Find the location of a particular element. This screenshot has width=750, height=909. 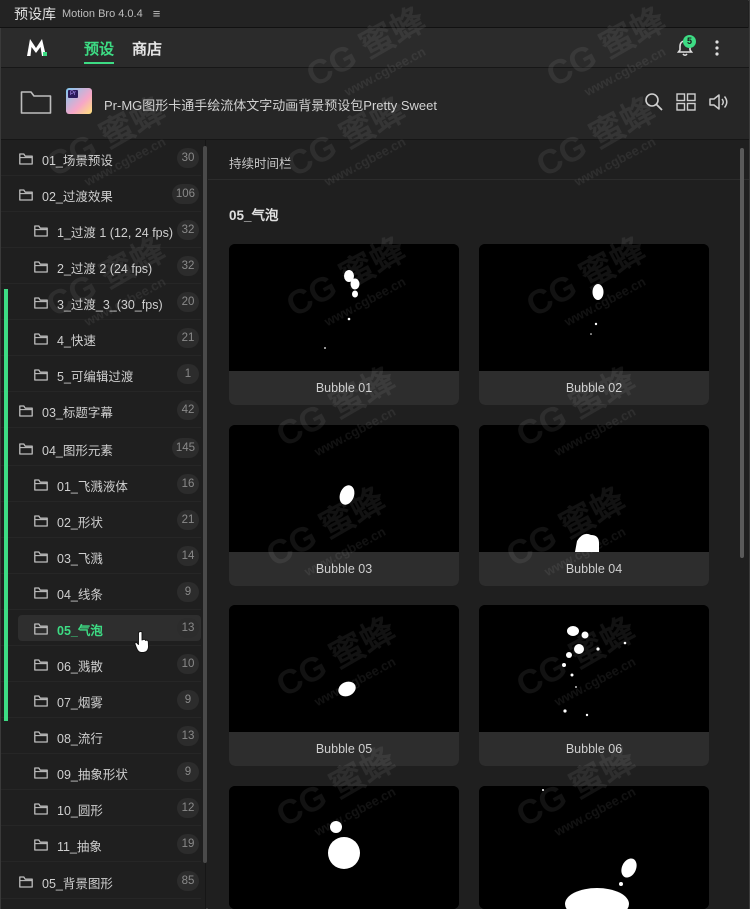

sidebar-item-circles: 10_圆形 12 is located at coordinates (101, 808).